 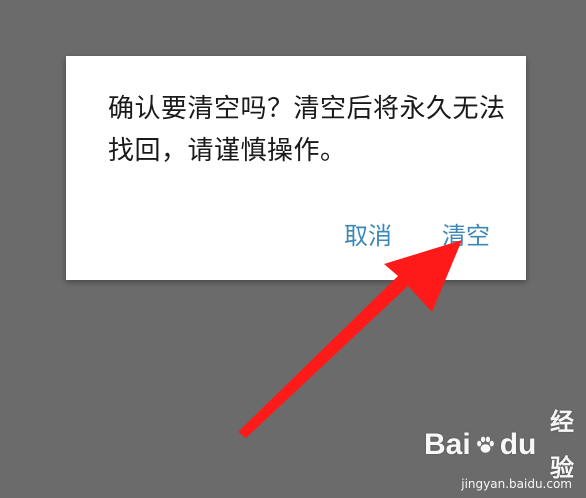 I want to click on watermark-brand-right: du, so click(x=518, y=444).